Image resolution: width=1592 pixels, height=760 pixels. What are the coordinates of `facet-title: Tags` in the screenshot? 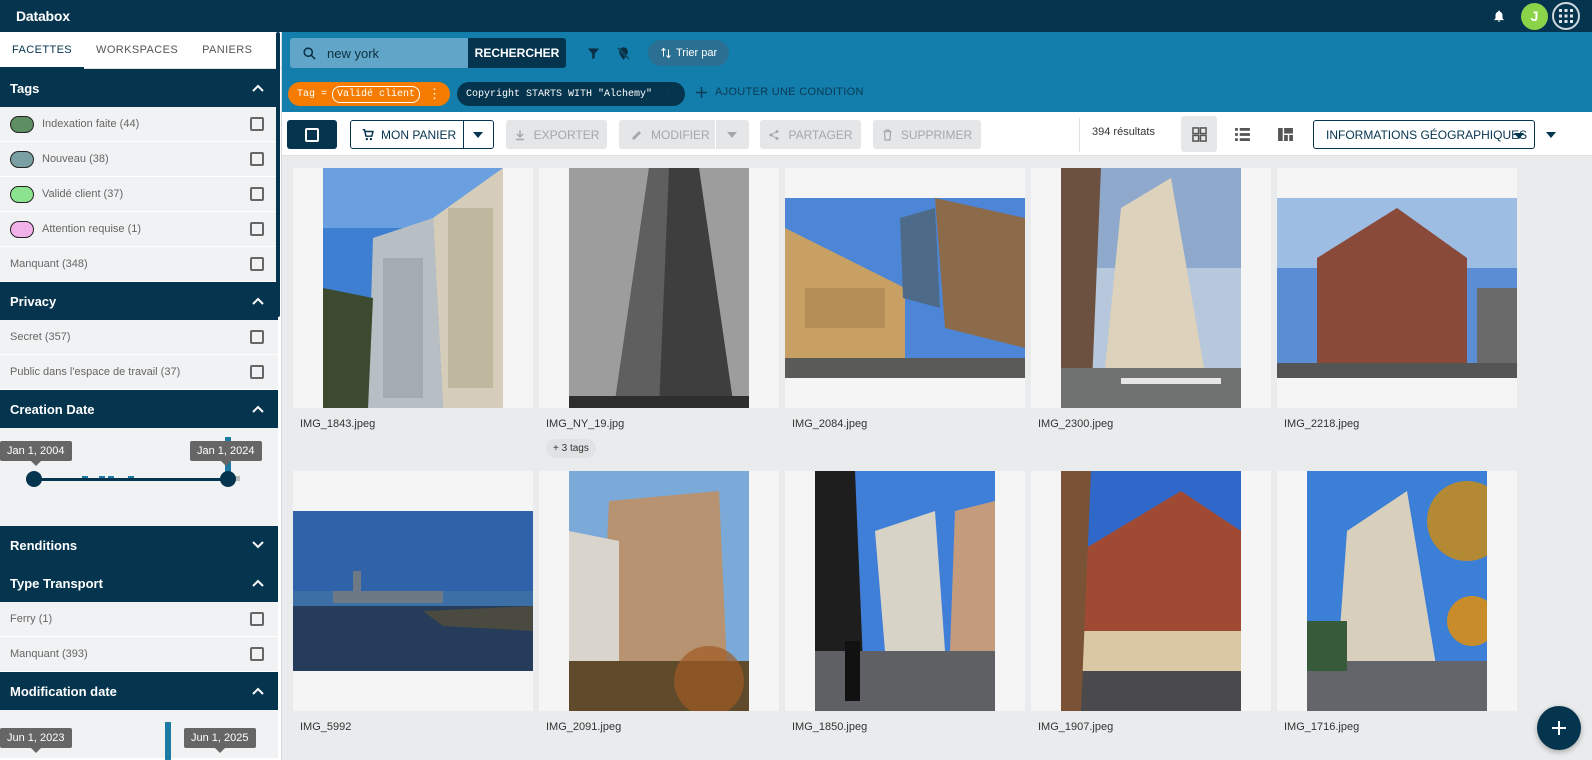 It's located at (25, 88).